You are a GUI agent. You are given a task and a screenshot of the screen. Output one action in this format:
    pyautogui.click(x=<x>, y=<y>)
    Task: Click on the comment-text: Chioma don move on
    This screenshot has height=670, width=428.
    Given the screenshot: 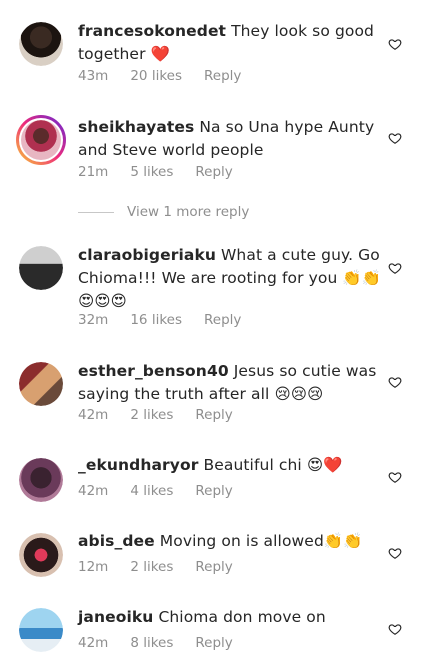 What is the action you would take?
    pyautogui.click(x=242, y=617)
    